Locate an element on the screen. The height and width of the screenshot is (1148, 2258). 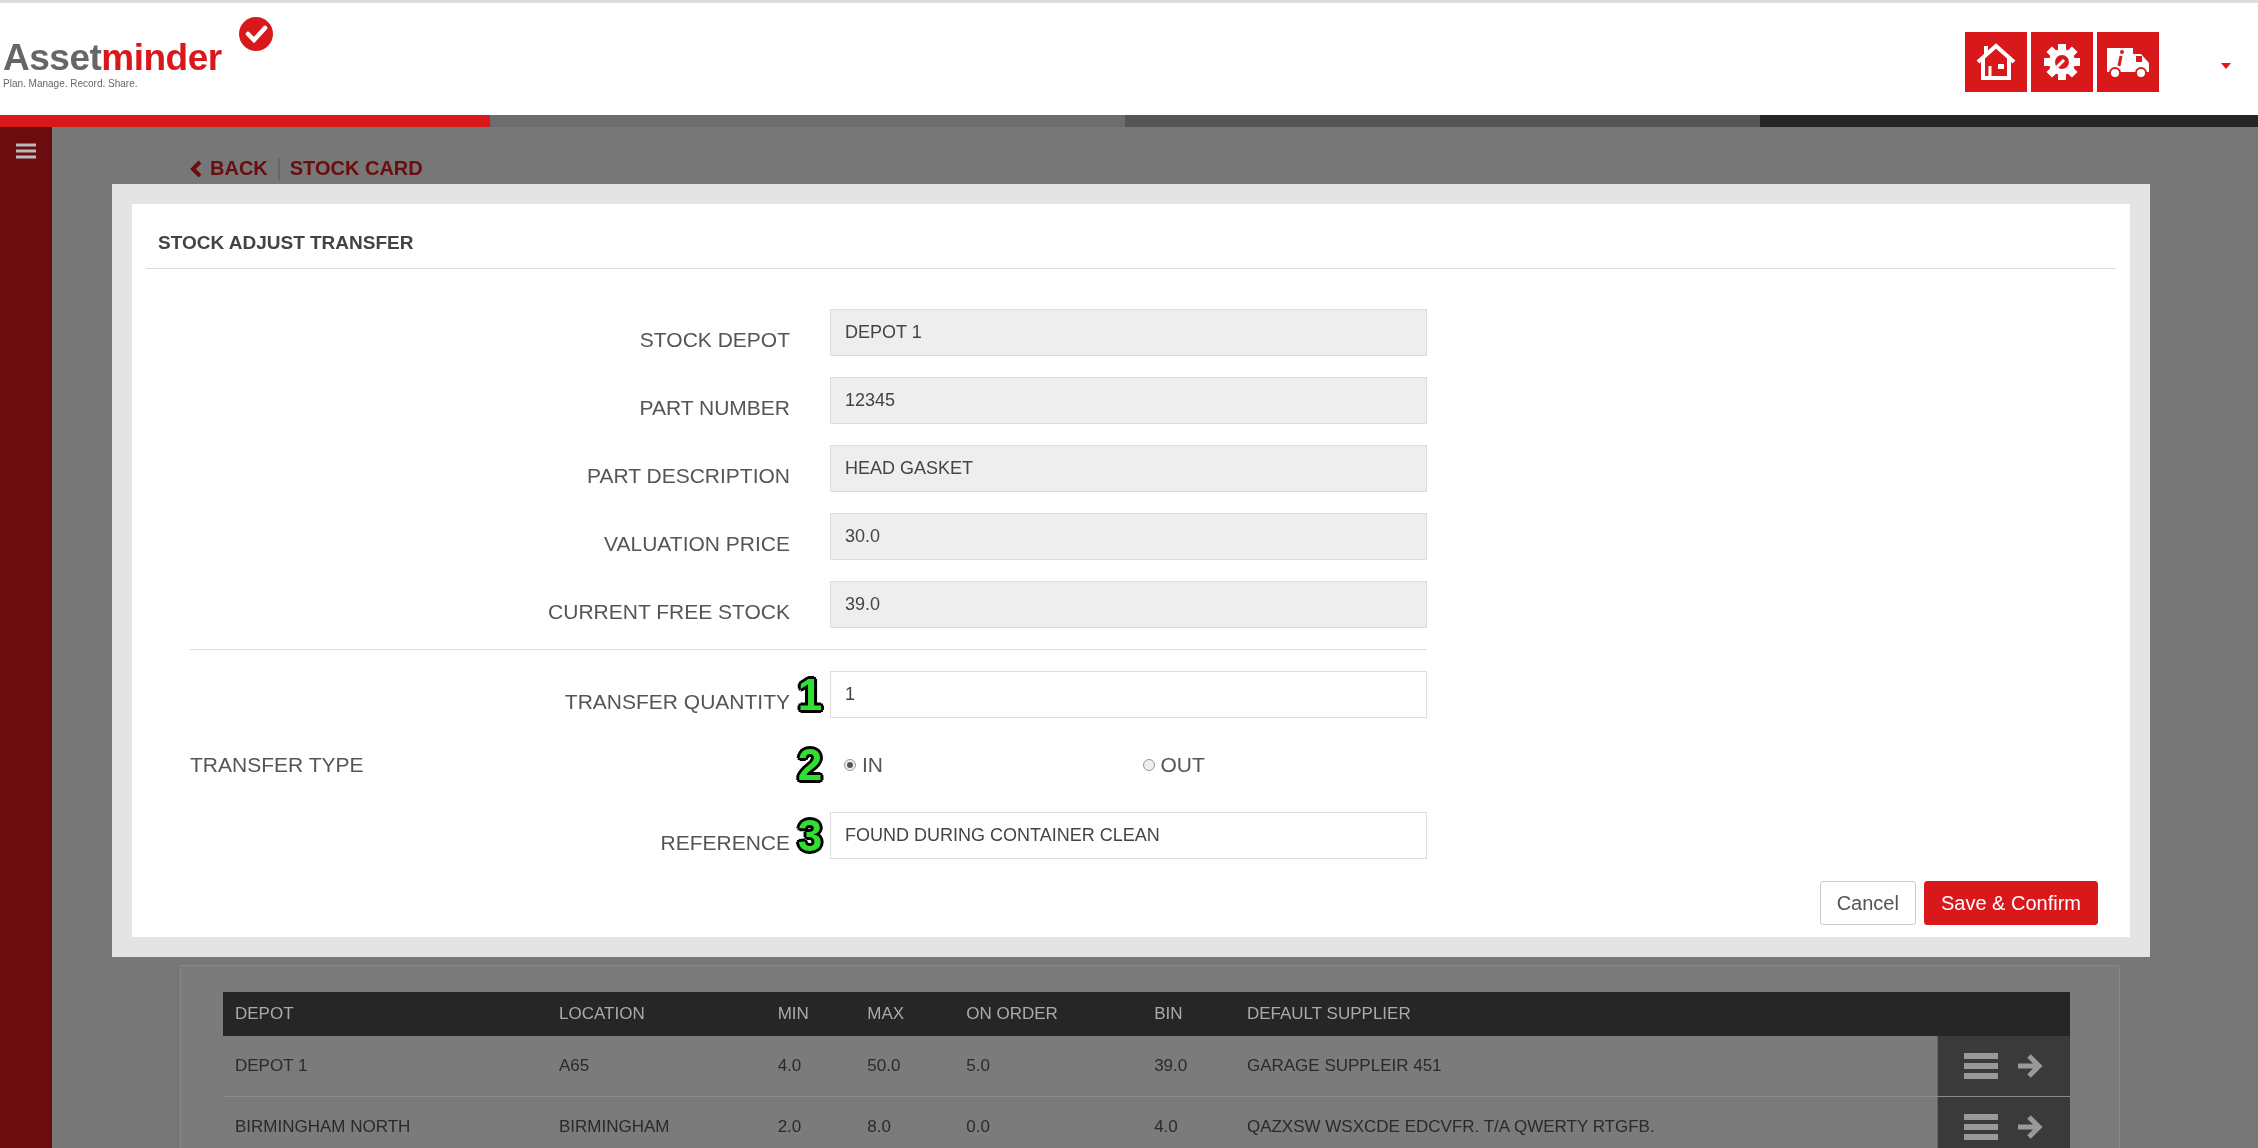
number-marker: 2 is located at coordinates (810, 765).